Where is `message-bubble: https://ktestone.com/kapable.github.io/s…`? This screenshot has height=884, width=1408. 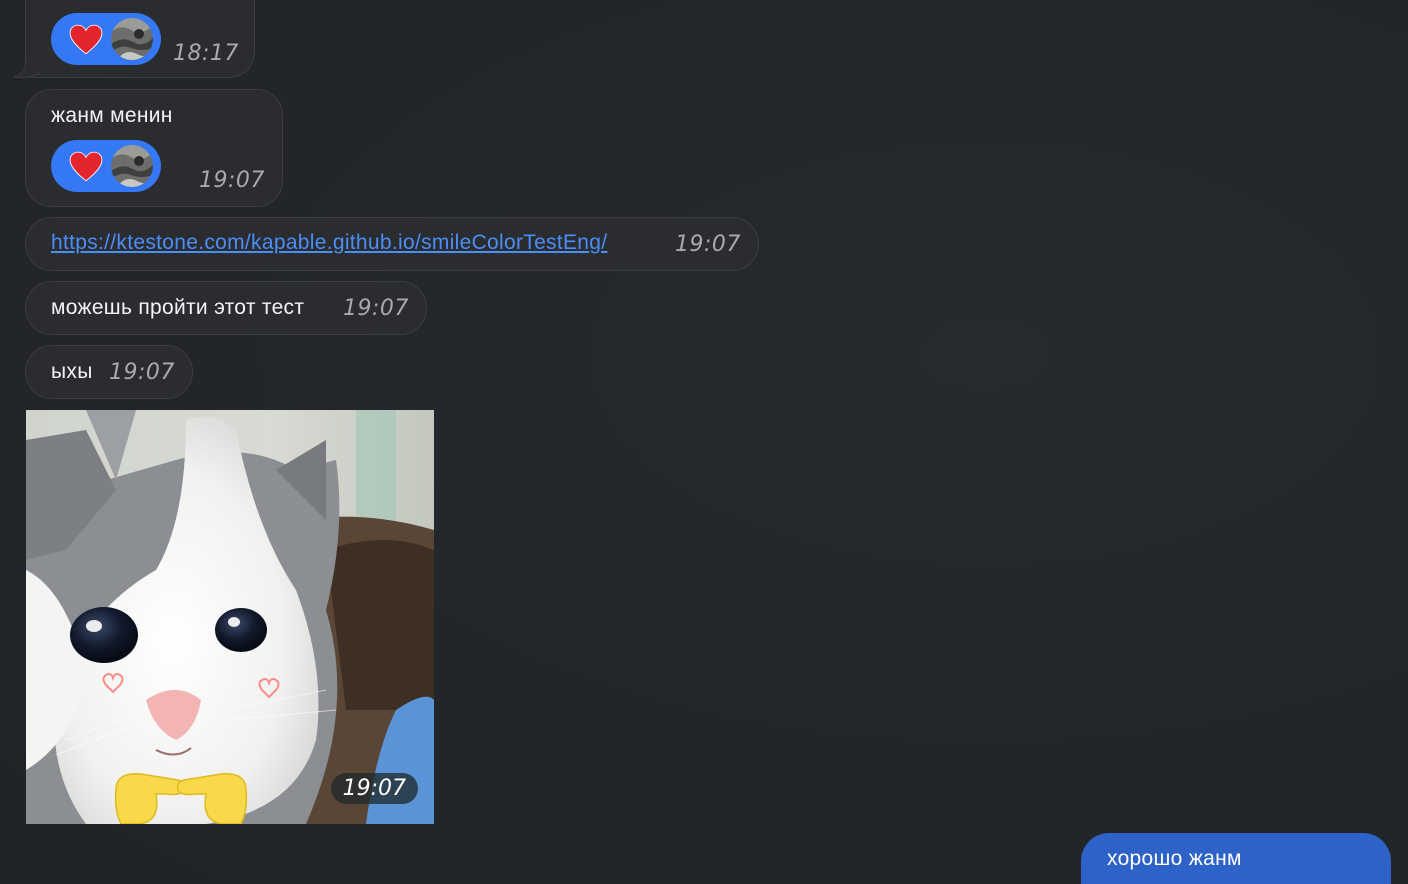 message-bubble: https://ktestone.com/kapable.github.io/s… is located at coordinates (392, 244).